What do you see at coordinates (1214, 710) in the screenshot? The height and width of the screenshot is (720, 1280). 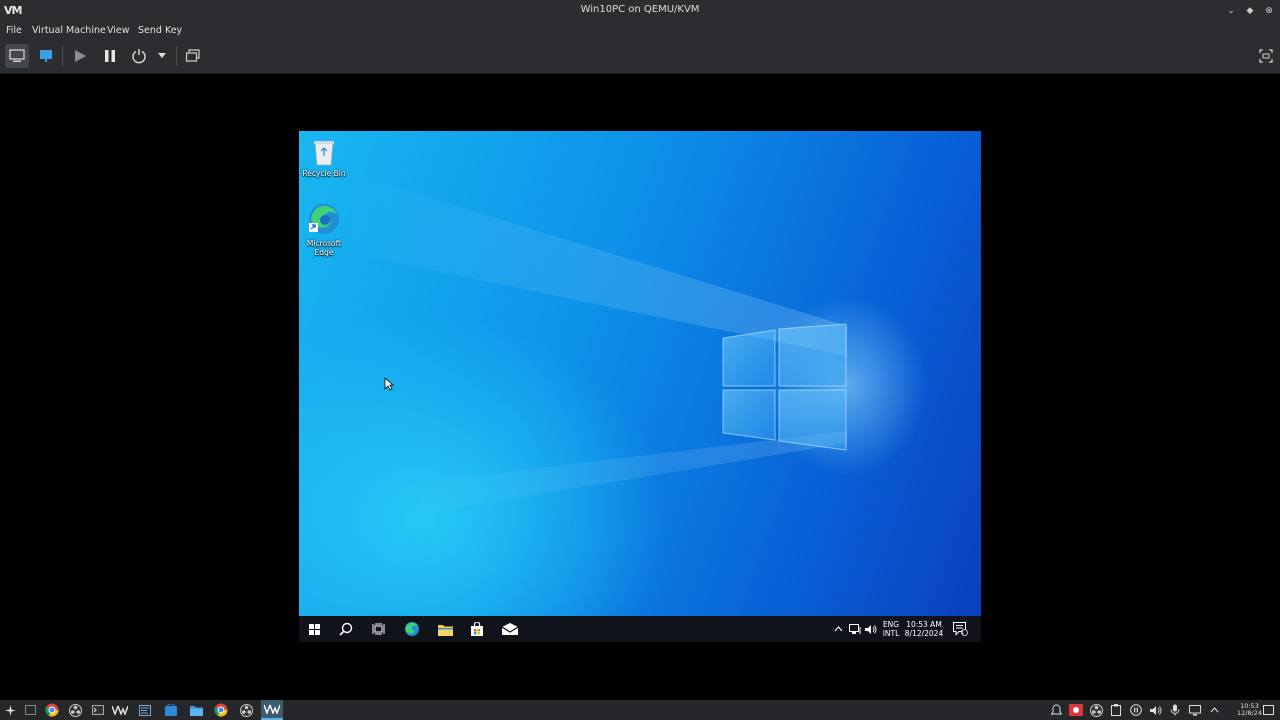 I see `tray-expand` at bounding box center [1214, 710].